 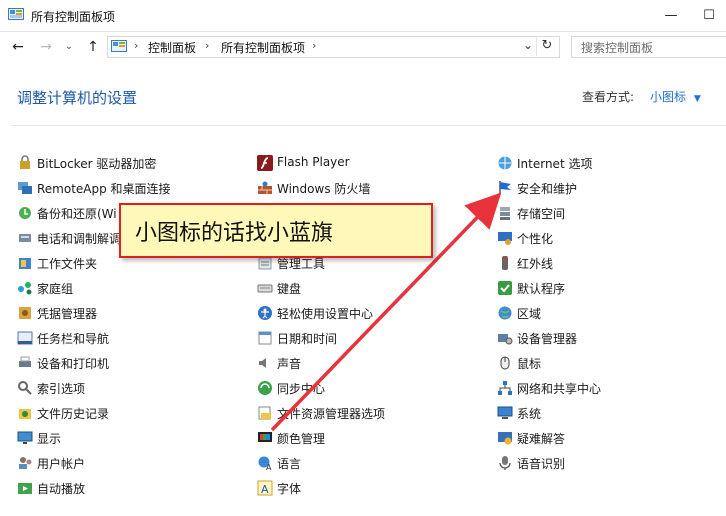 I want to click on work-folders-icon, so click(x=25, y=263).